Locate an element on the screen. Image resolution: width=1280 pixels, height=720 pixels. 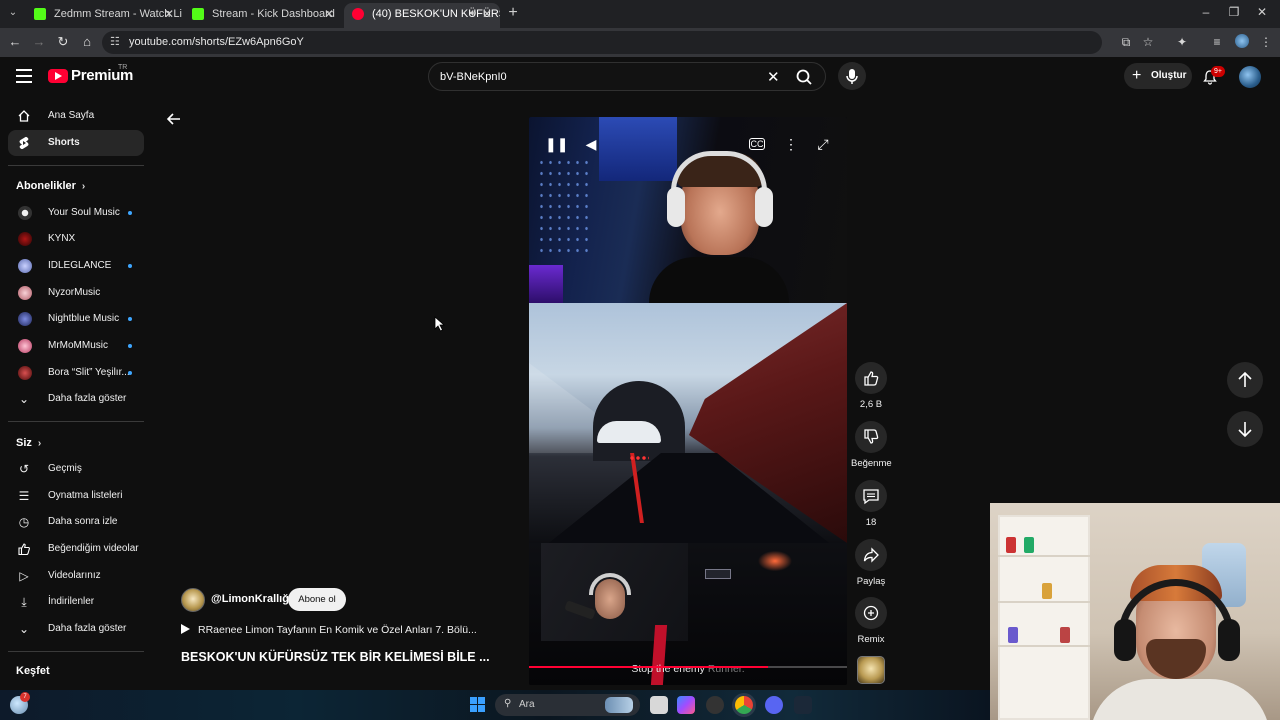
sidebar-item-your-videos: ▷ Videolarınız is located at coordinates (76, 576).